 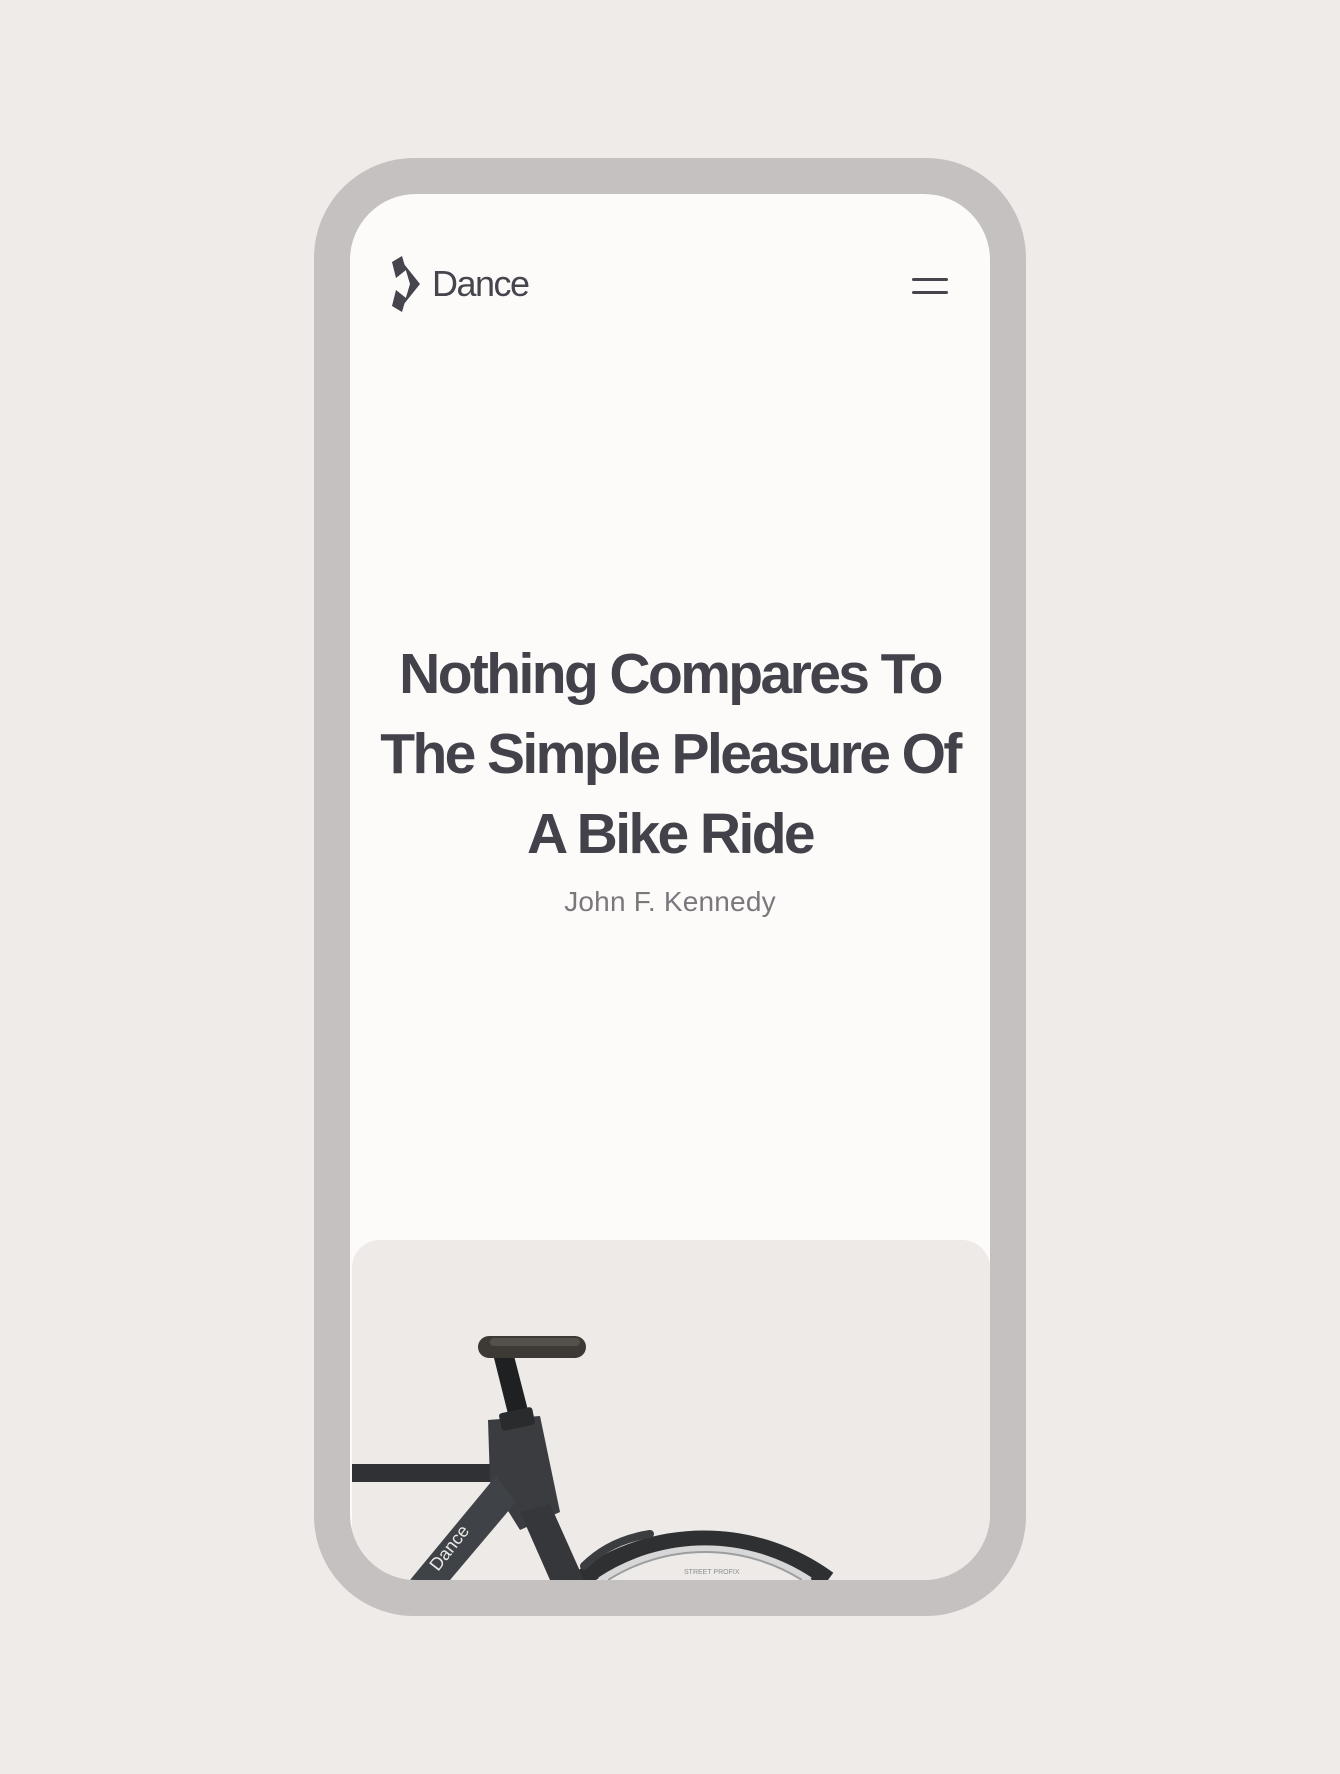 What do you see at coordinates (406, 284) in the screenshot?
I see `dance-logo-icon` at bounding box center [406, 284].